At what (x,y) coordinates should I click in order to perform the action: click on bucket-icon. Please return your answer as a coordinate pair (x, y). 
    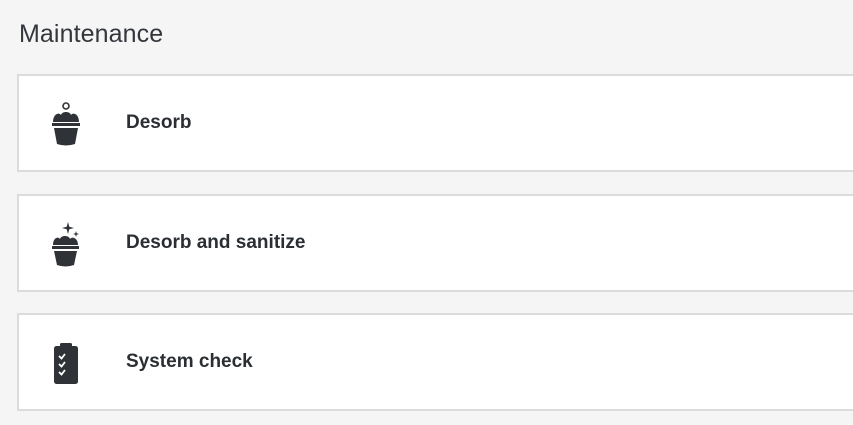
    Looking at the image, I should click on (66, 124).